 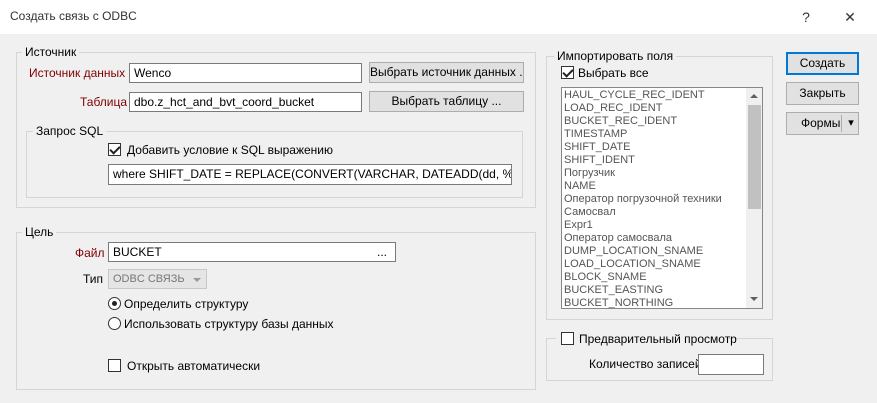 I want to click on type-dropdown: ODBC СВЯЗЬ, so click(x=157, y=279).